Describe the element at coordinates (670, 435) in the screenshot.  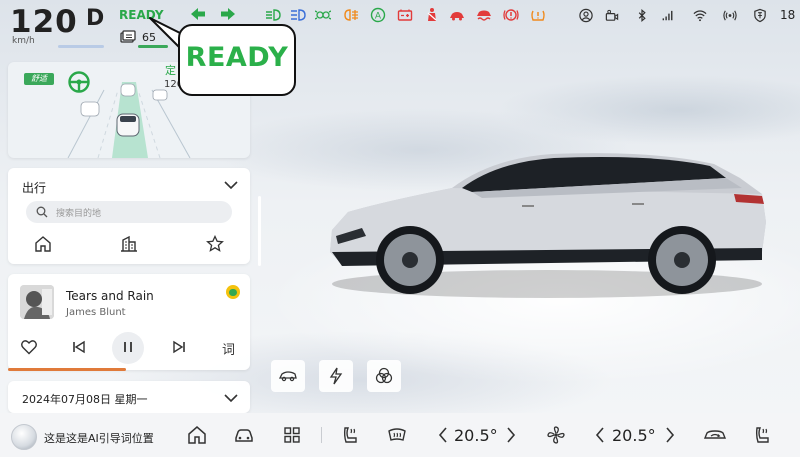
I see `right-temp-up-icon` at that location.